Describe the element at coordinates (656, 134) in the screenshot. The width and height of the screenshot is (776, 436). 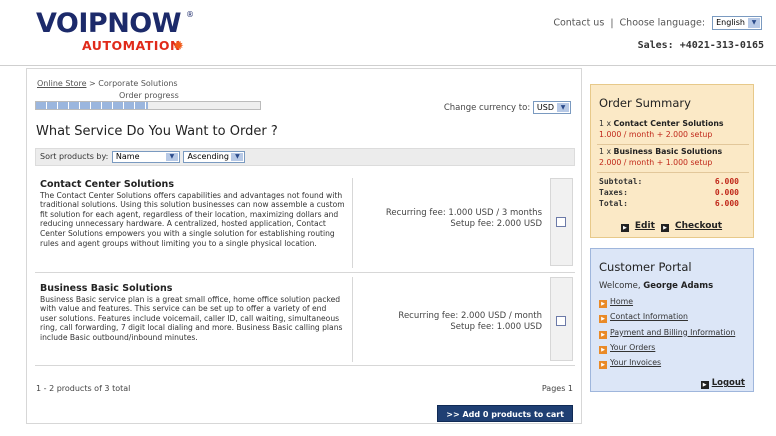
I see `summary-item-price: 1.000 / month + 2.000 setup` at that location.